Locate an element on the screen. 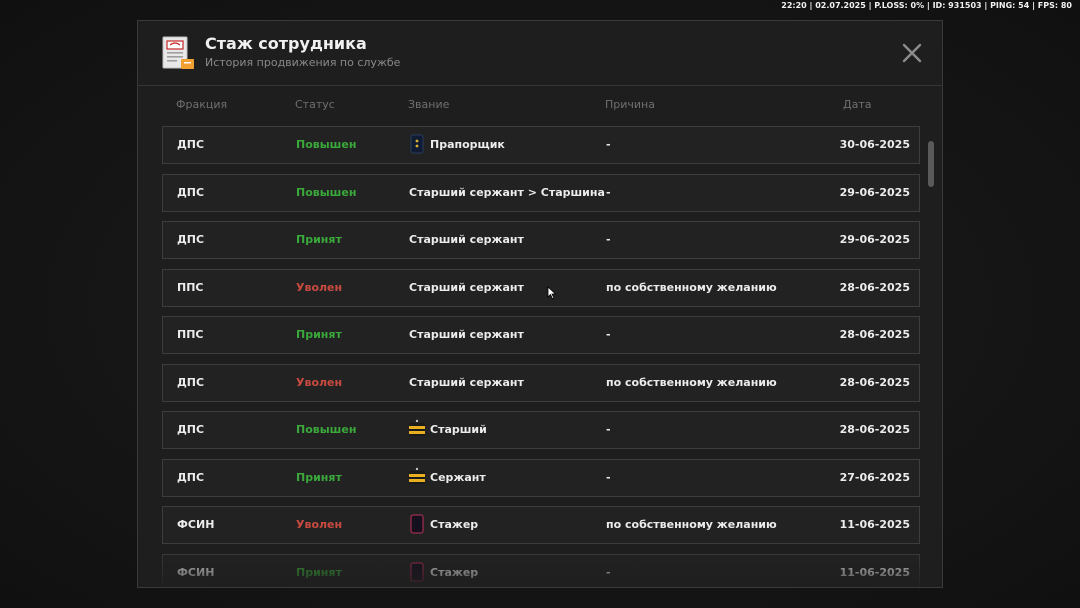 This screenshot has height=608, width=1080. date-cell-text: 29-06-2025 is located at coordinates (874, 239).